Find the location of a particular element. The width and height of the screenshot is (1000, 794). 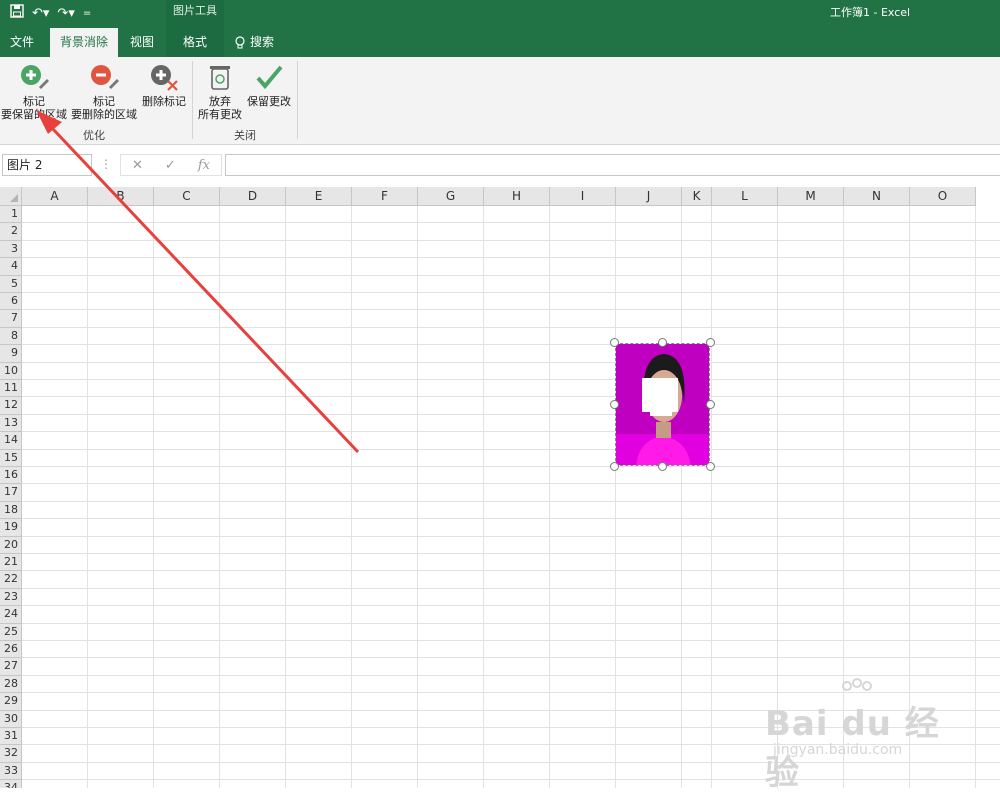

row-header: 25 is located at coordinates (11, 632).